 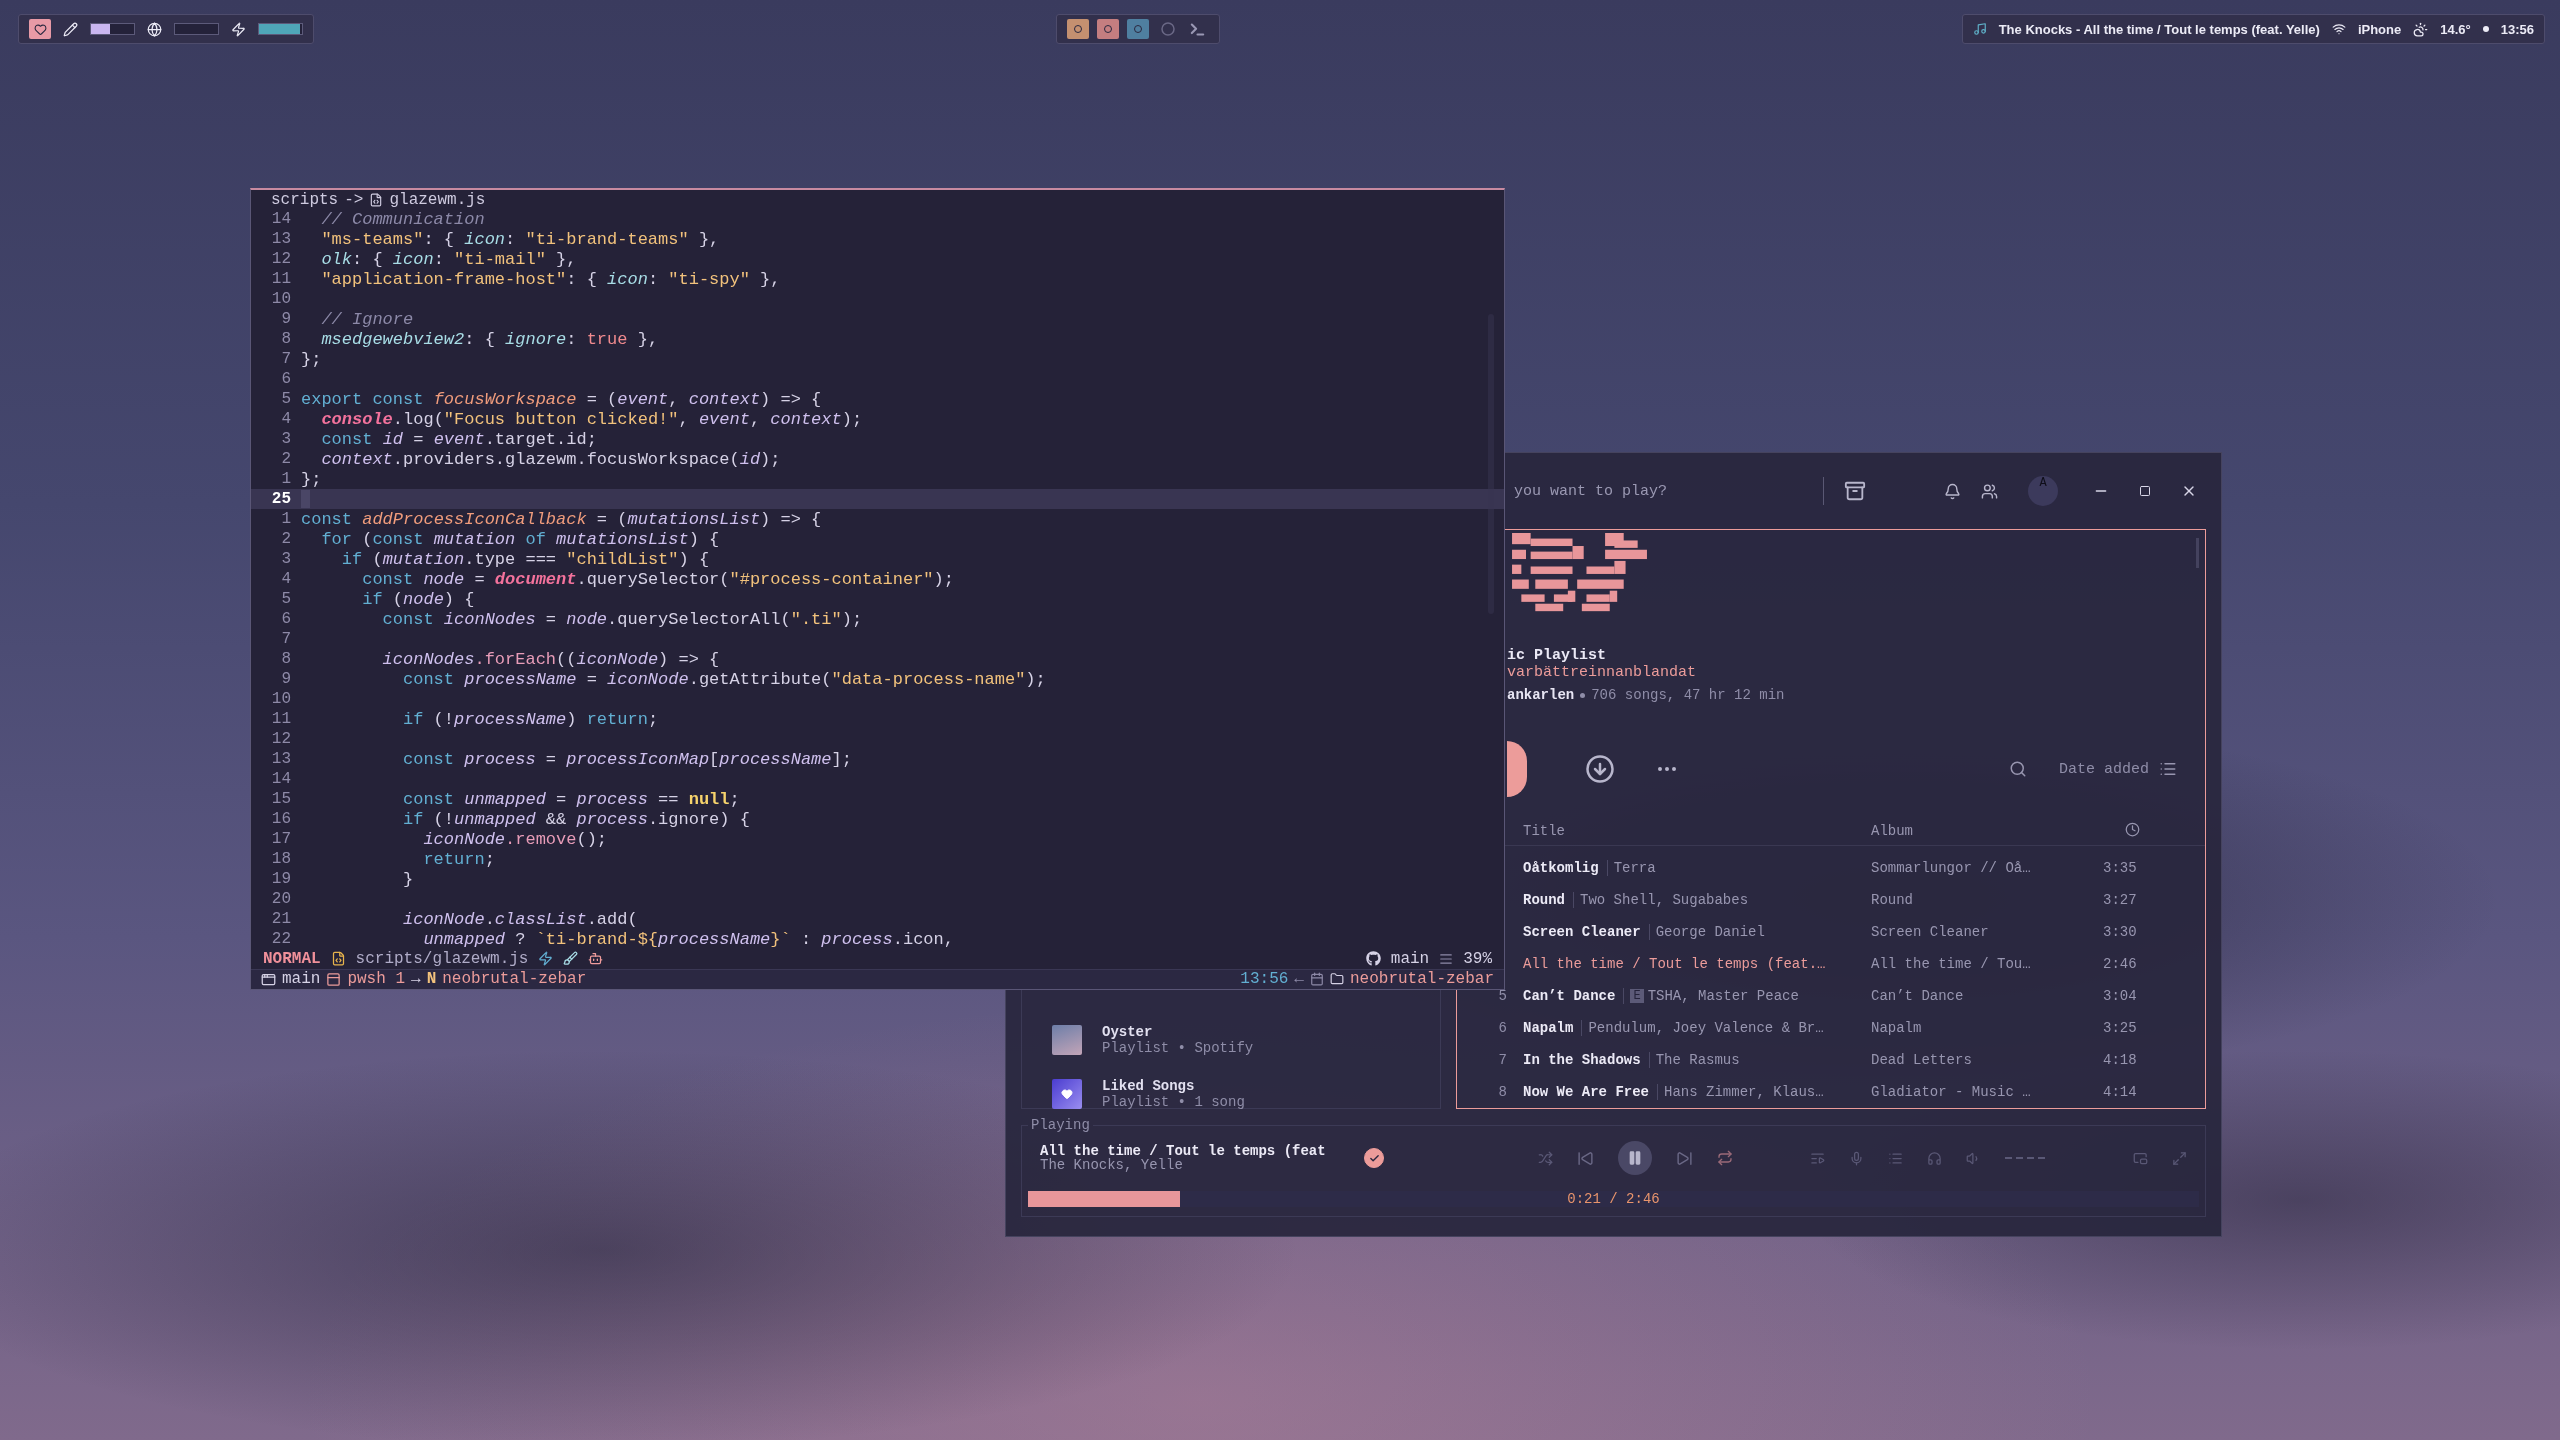 What do you see at coordinates (311, 359) in the screenshot?
I see `code-line: };` at bounding box center [311, 359].